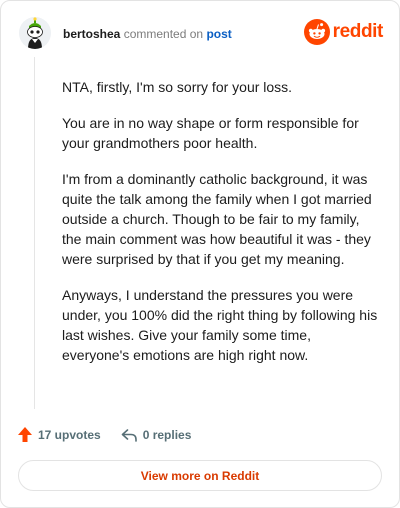  I want to click on comment-header: bertoshea commented on post, so click(147, 34).